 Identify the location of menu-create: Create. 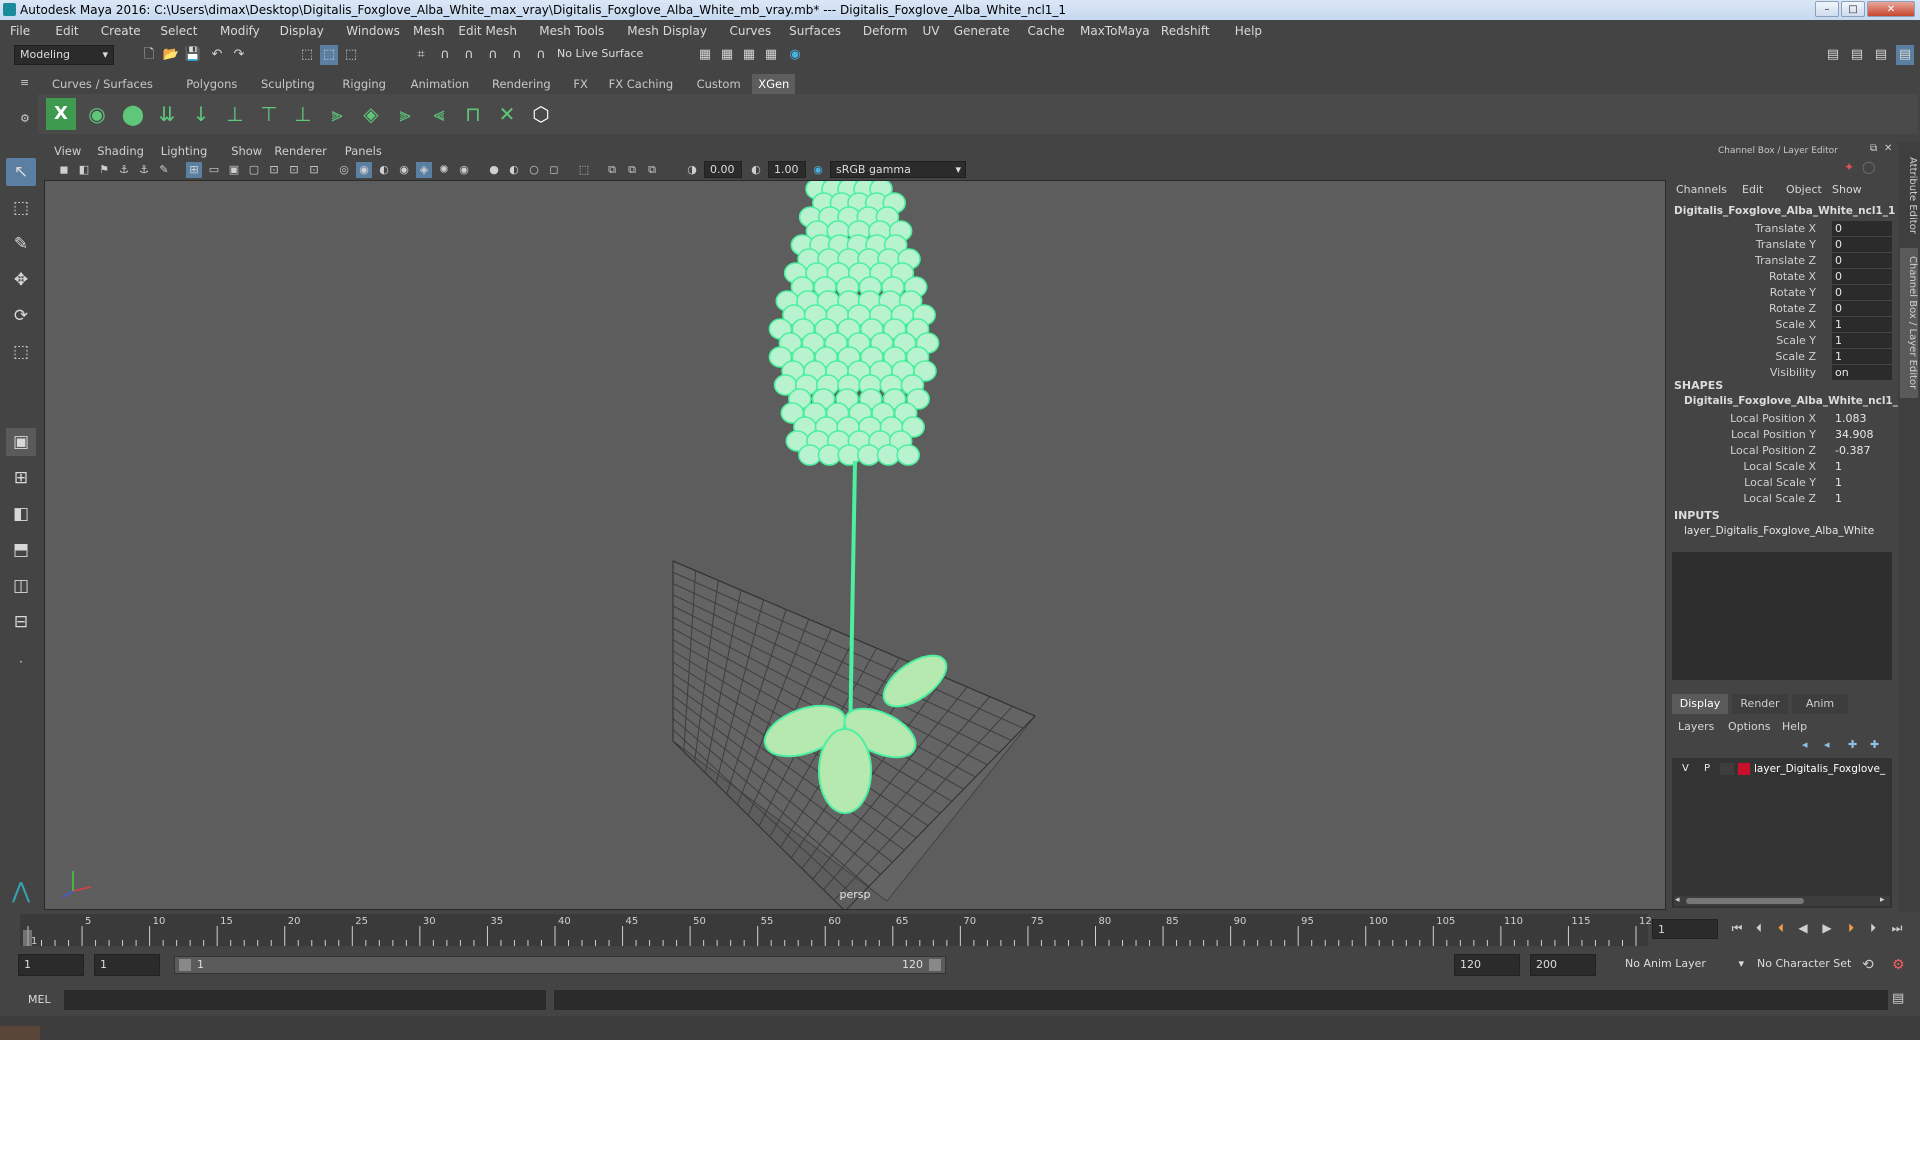
(121, 31).